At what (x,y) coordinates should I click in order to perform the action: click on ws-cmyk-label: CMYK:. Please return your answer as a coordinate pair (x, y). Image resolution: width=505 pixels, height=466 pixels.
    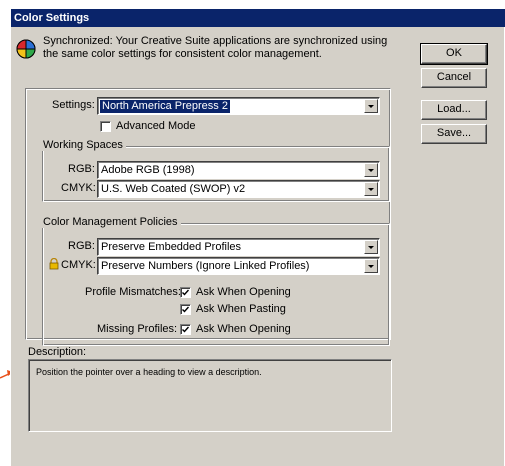
    Looking at the image, I should click on (78, 188).